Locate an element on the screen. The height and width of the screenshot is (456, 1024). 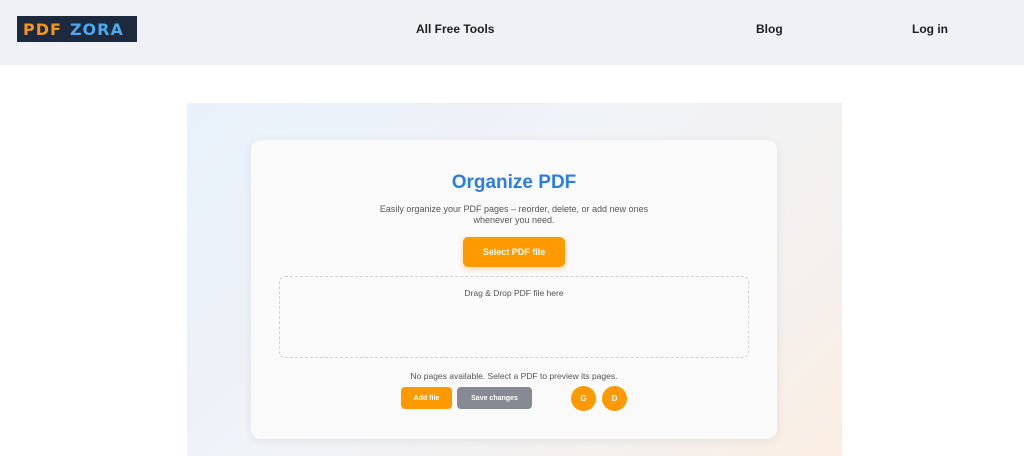
d-circle-button: D is located at coordinates (614, 398).